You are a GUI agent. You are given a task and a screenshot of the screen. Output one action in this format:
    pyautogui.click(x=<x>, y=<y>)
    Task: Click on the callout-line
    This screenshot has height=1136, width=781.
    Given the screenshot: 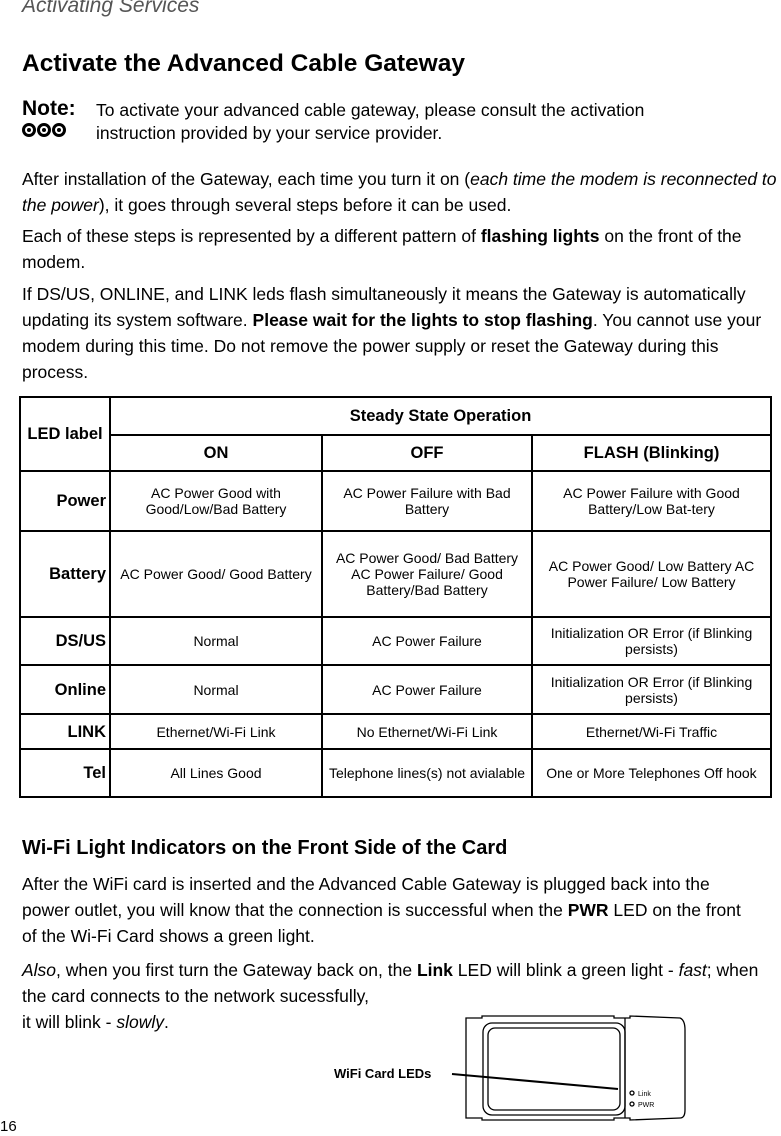 What is the action you would take?
    pyautogui.click(x=535, y=1081)
    